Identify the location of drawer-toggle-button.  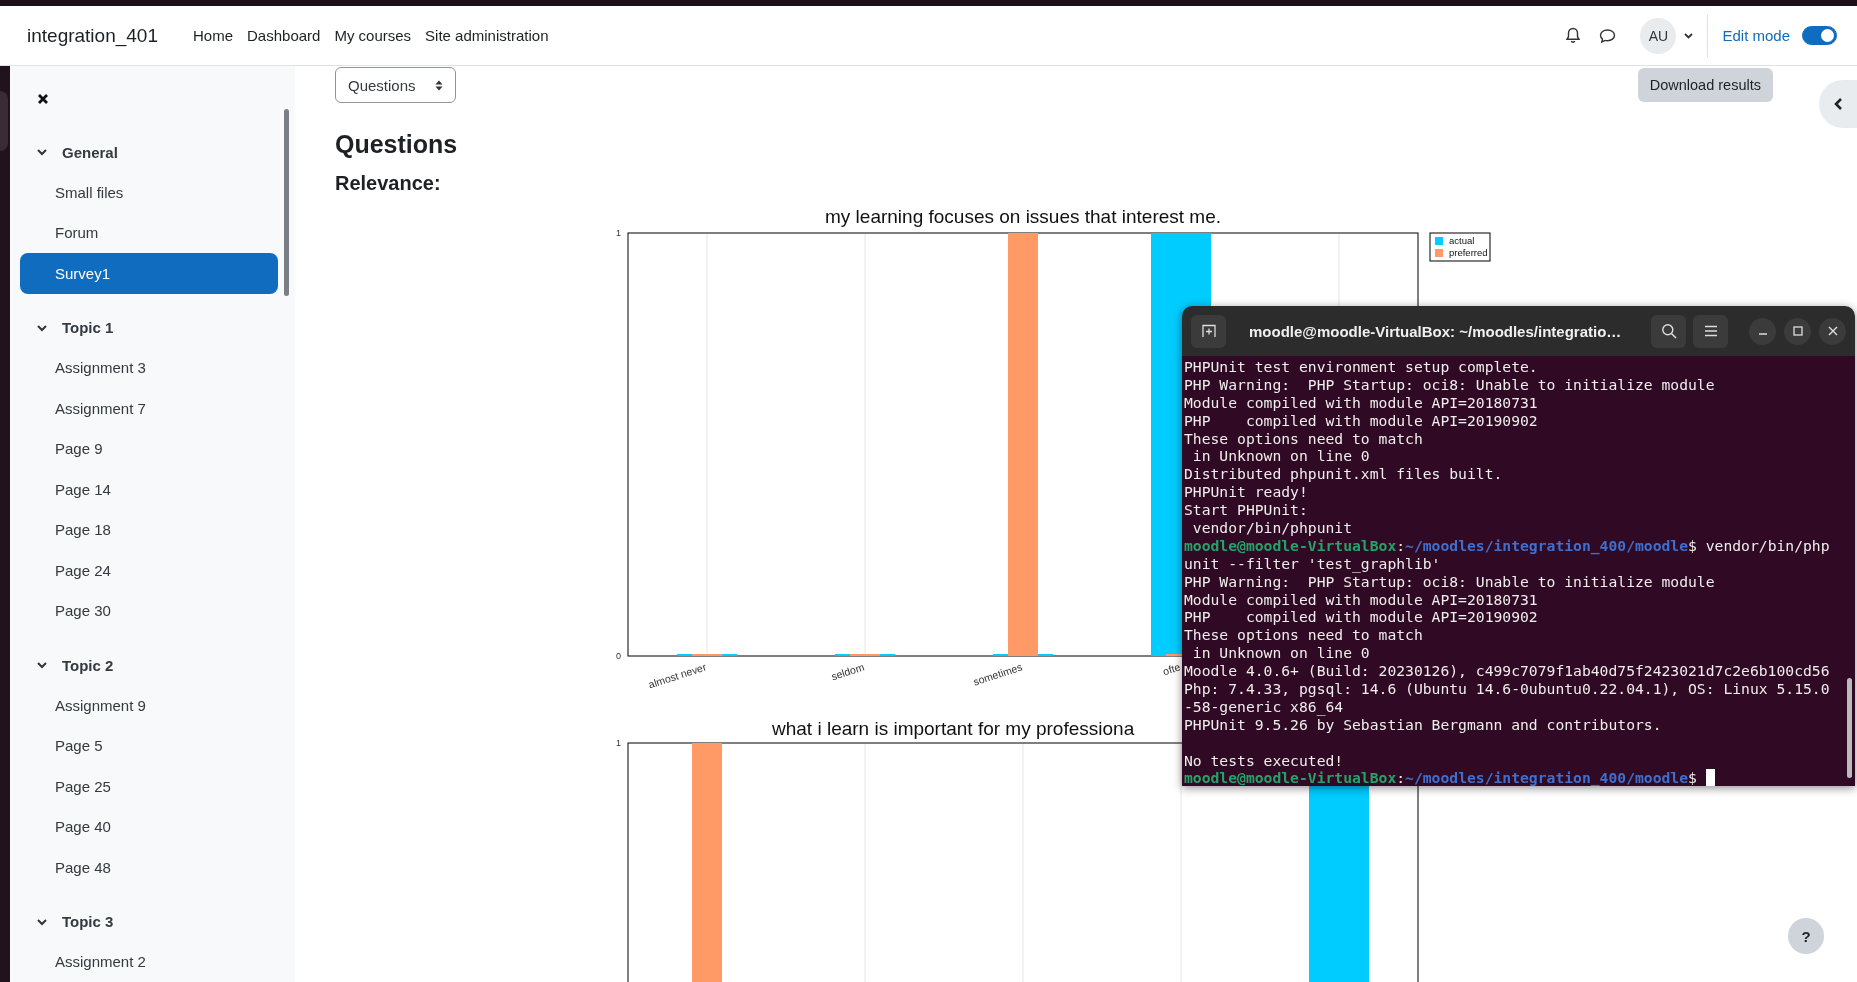
(1838, 104).